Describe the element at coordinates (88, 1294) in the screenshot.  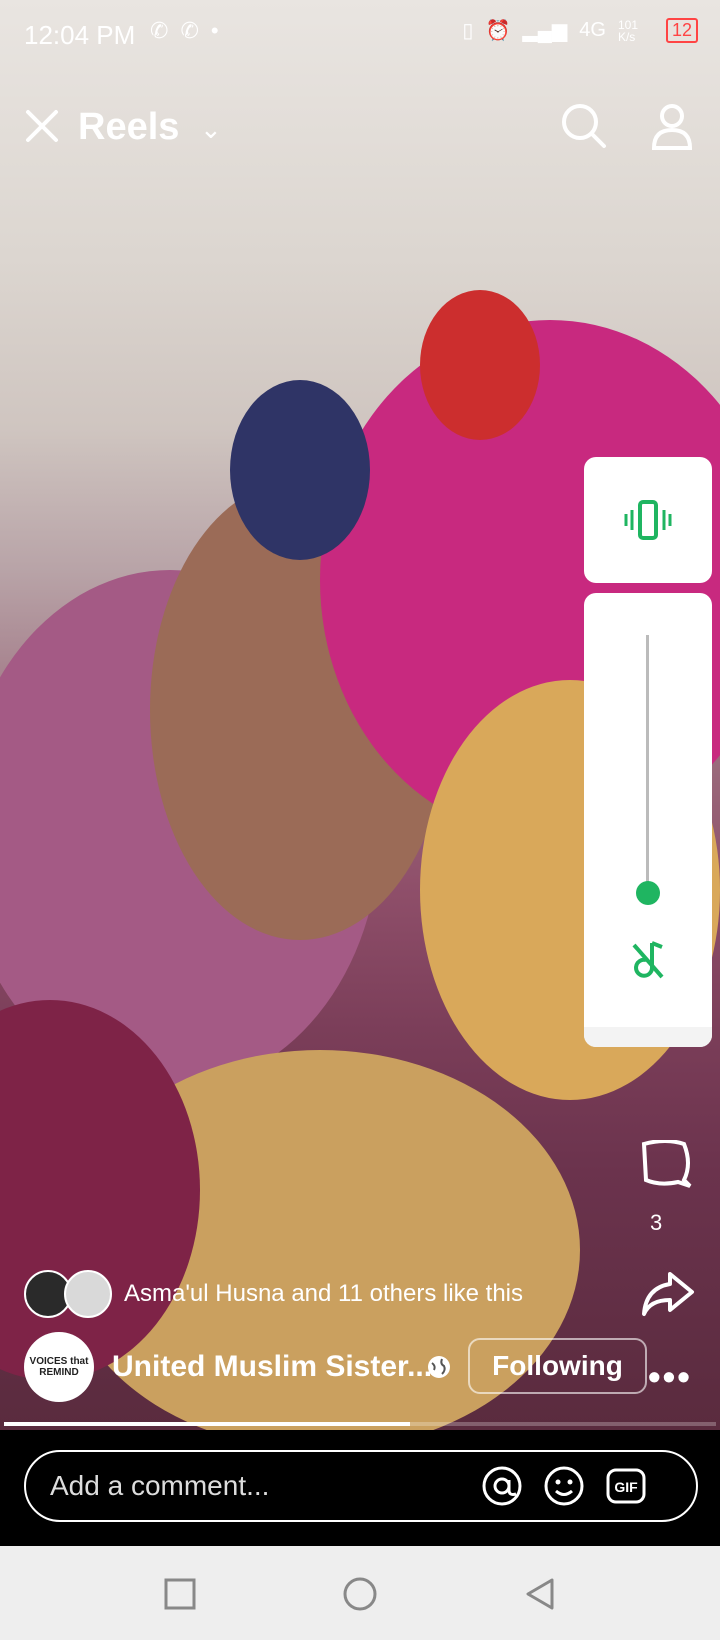
I see `avatar` at that location.